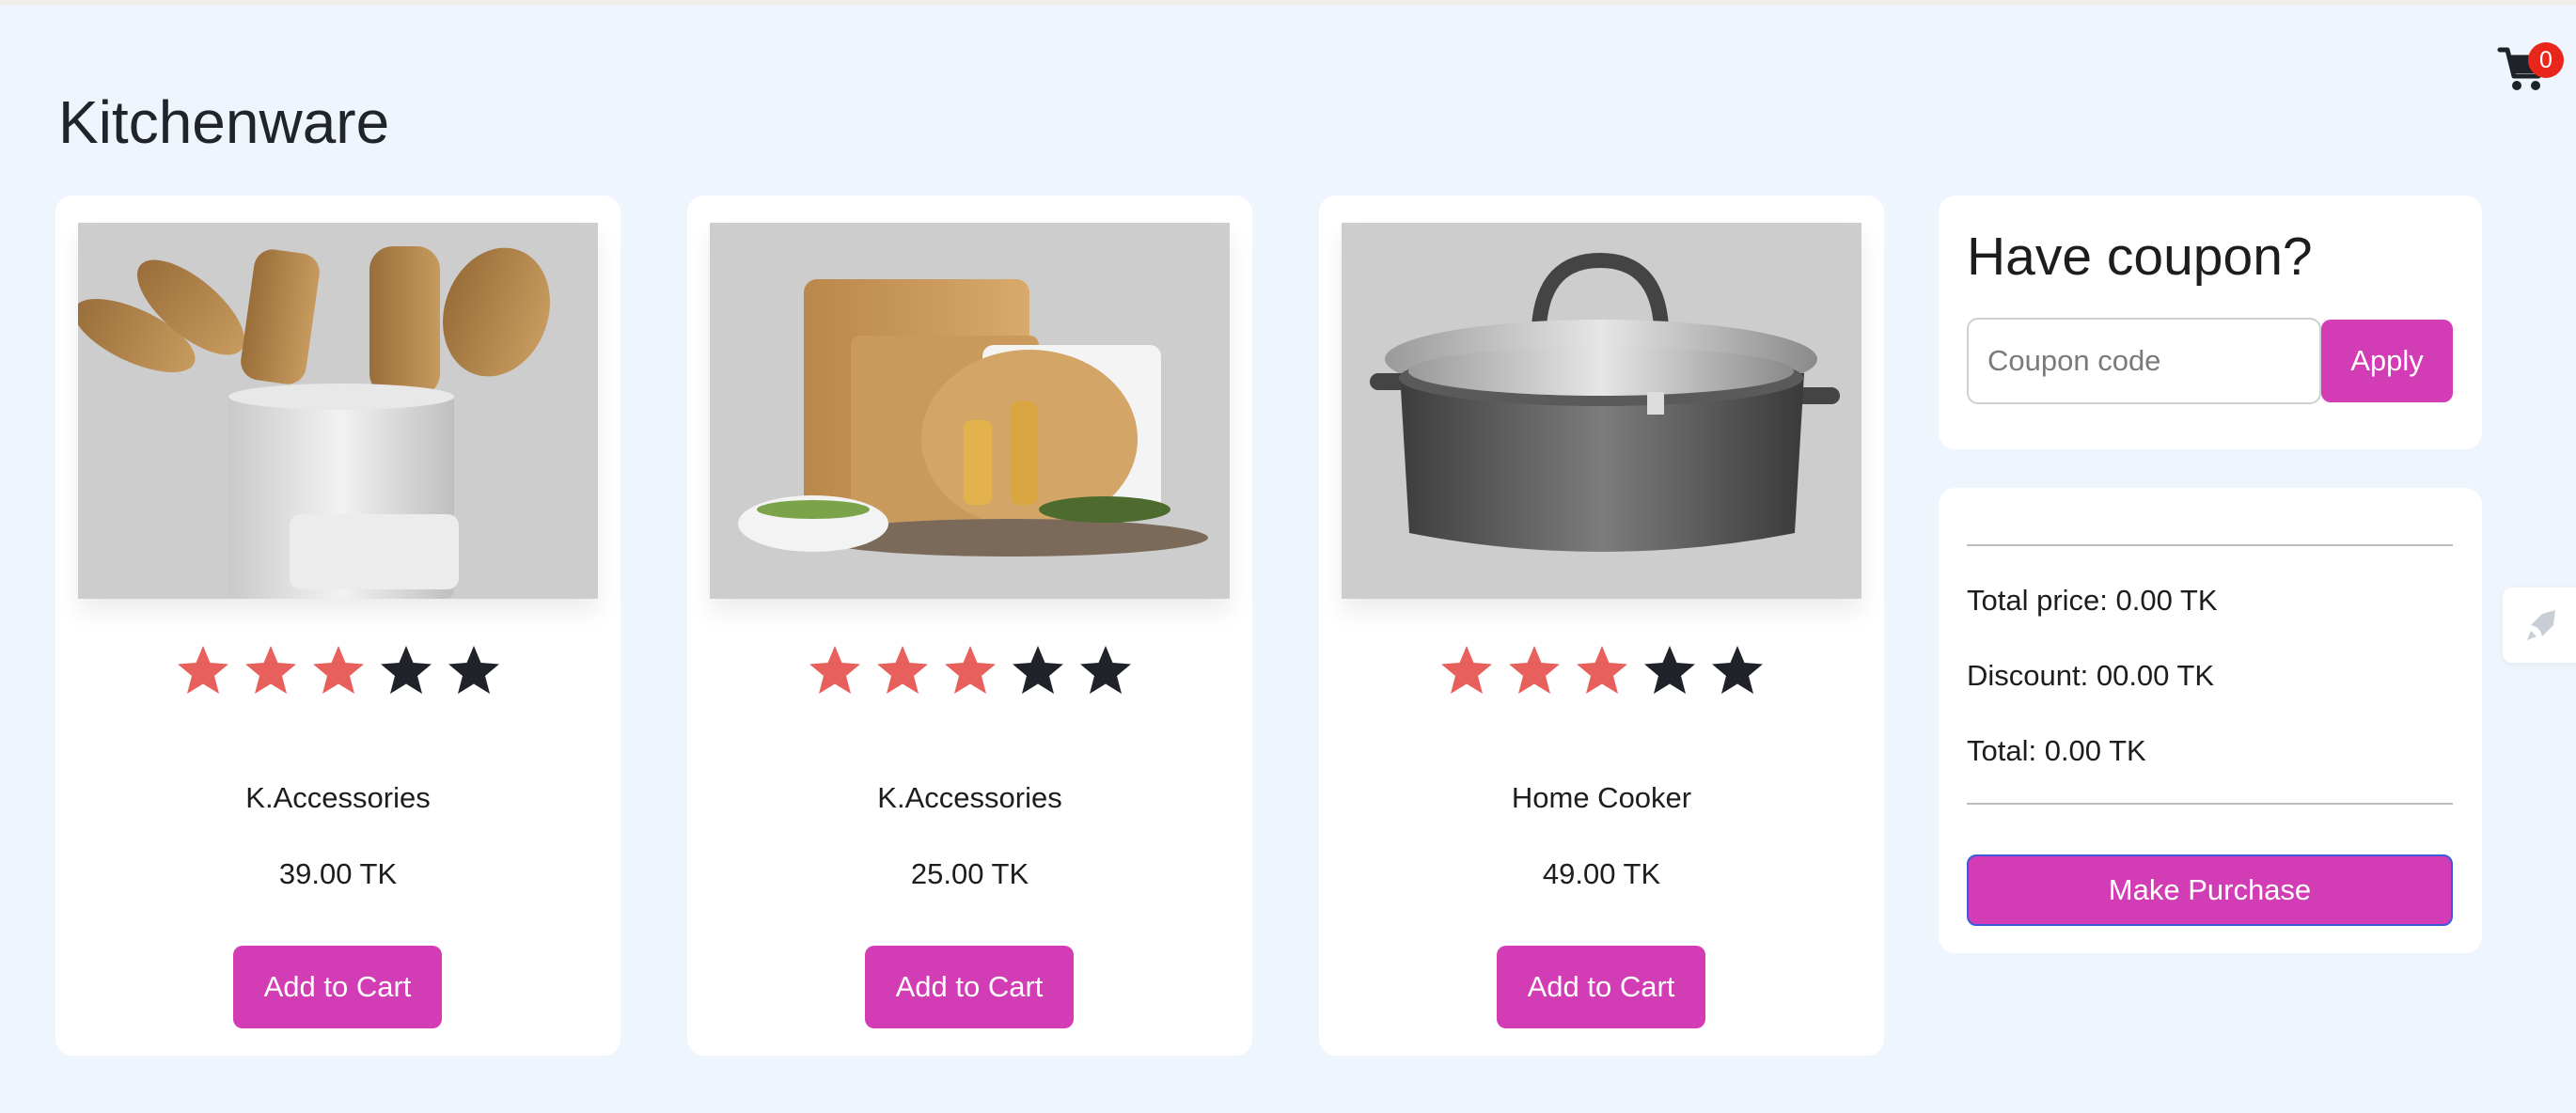  What do you see at coordinates (2140, 257) in the screenshot?
I see `coupon-title: Have coupon?` at bounding box center [2140, 257].